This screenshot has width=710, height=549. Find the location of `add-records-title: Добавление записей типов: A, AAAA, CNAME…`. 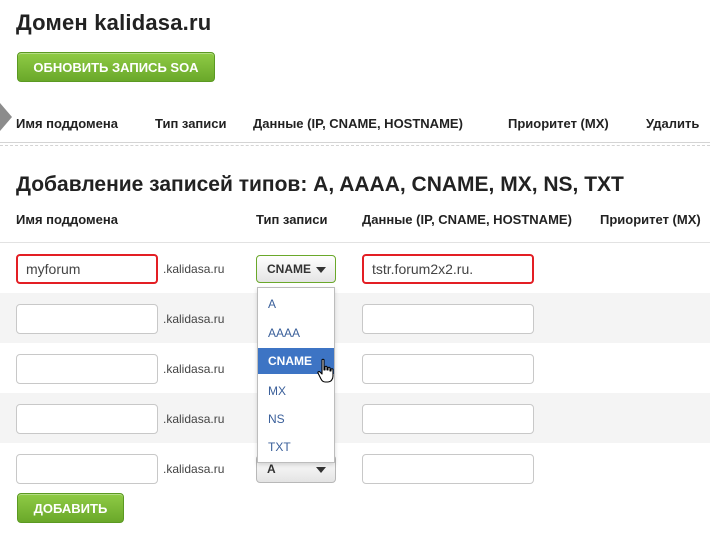

add-records-title: Добавление записей типов: A, AAAA, CNAME… is located at coordinates (320, 184).